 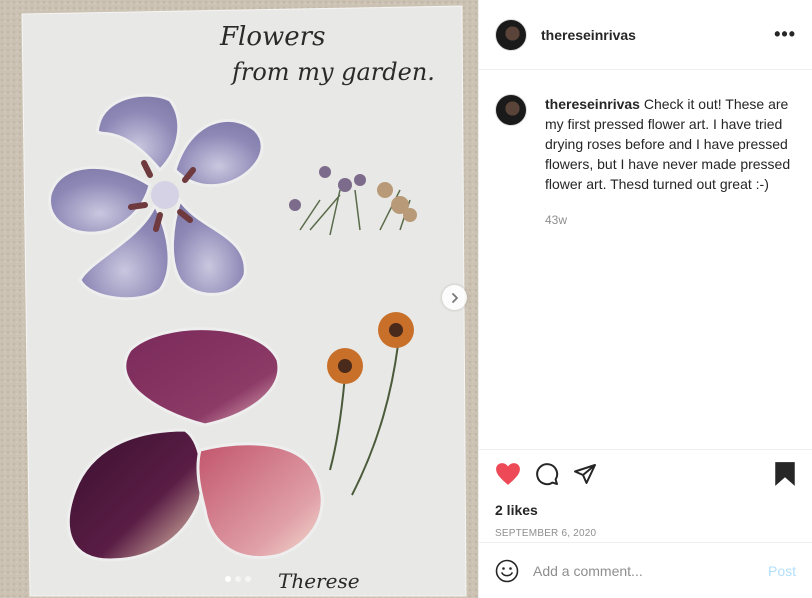 What do you see at coordinates (670, 220) in the screenshot?
I see `post-age: 43w` at bounding box center [670, 220].